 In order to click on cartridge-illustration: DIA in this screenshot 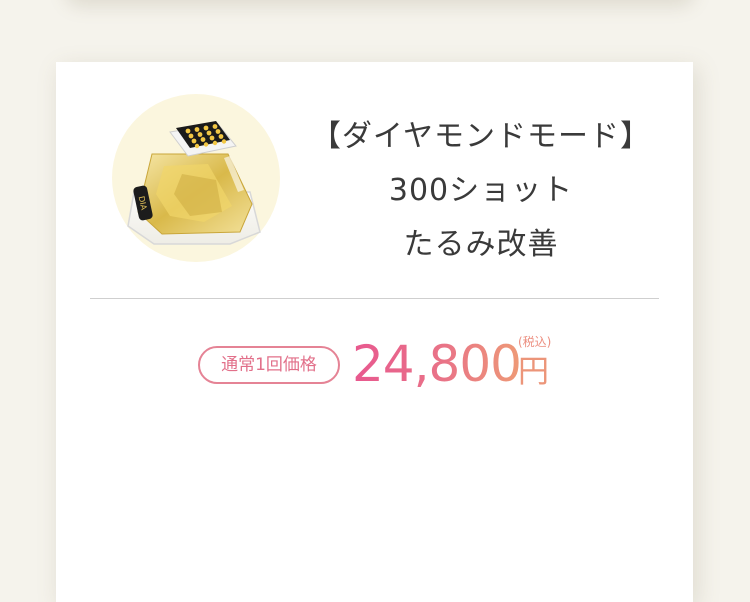, I will do `click(194, 183)`.